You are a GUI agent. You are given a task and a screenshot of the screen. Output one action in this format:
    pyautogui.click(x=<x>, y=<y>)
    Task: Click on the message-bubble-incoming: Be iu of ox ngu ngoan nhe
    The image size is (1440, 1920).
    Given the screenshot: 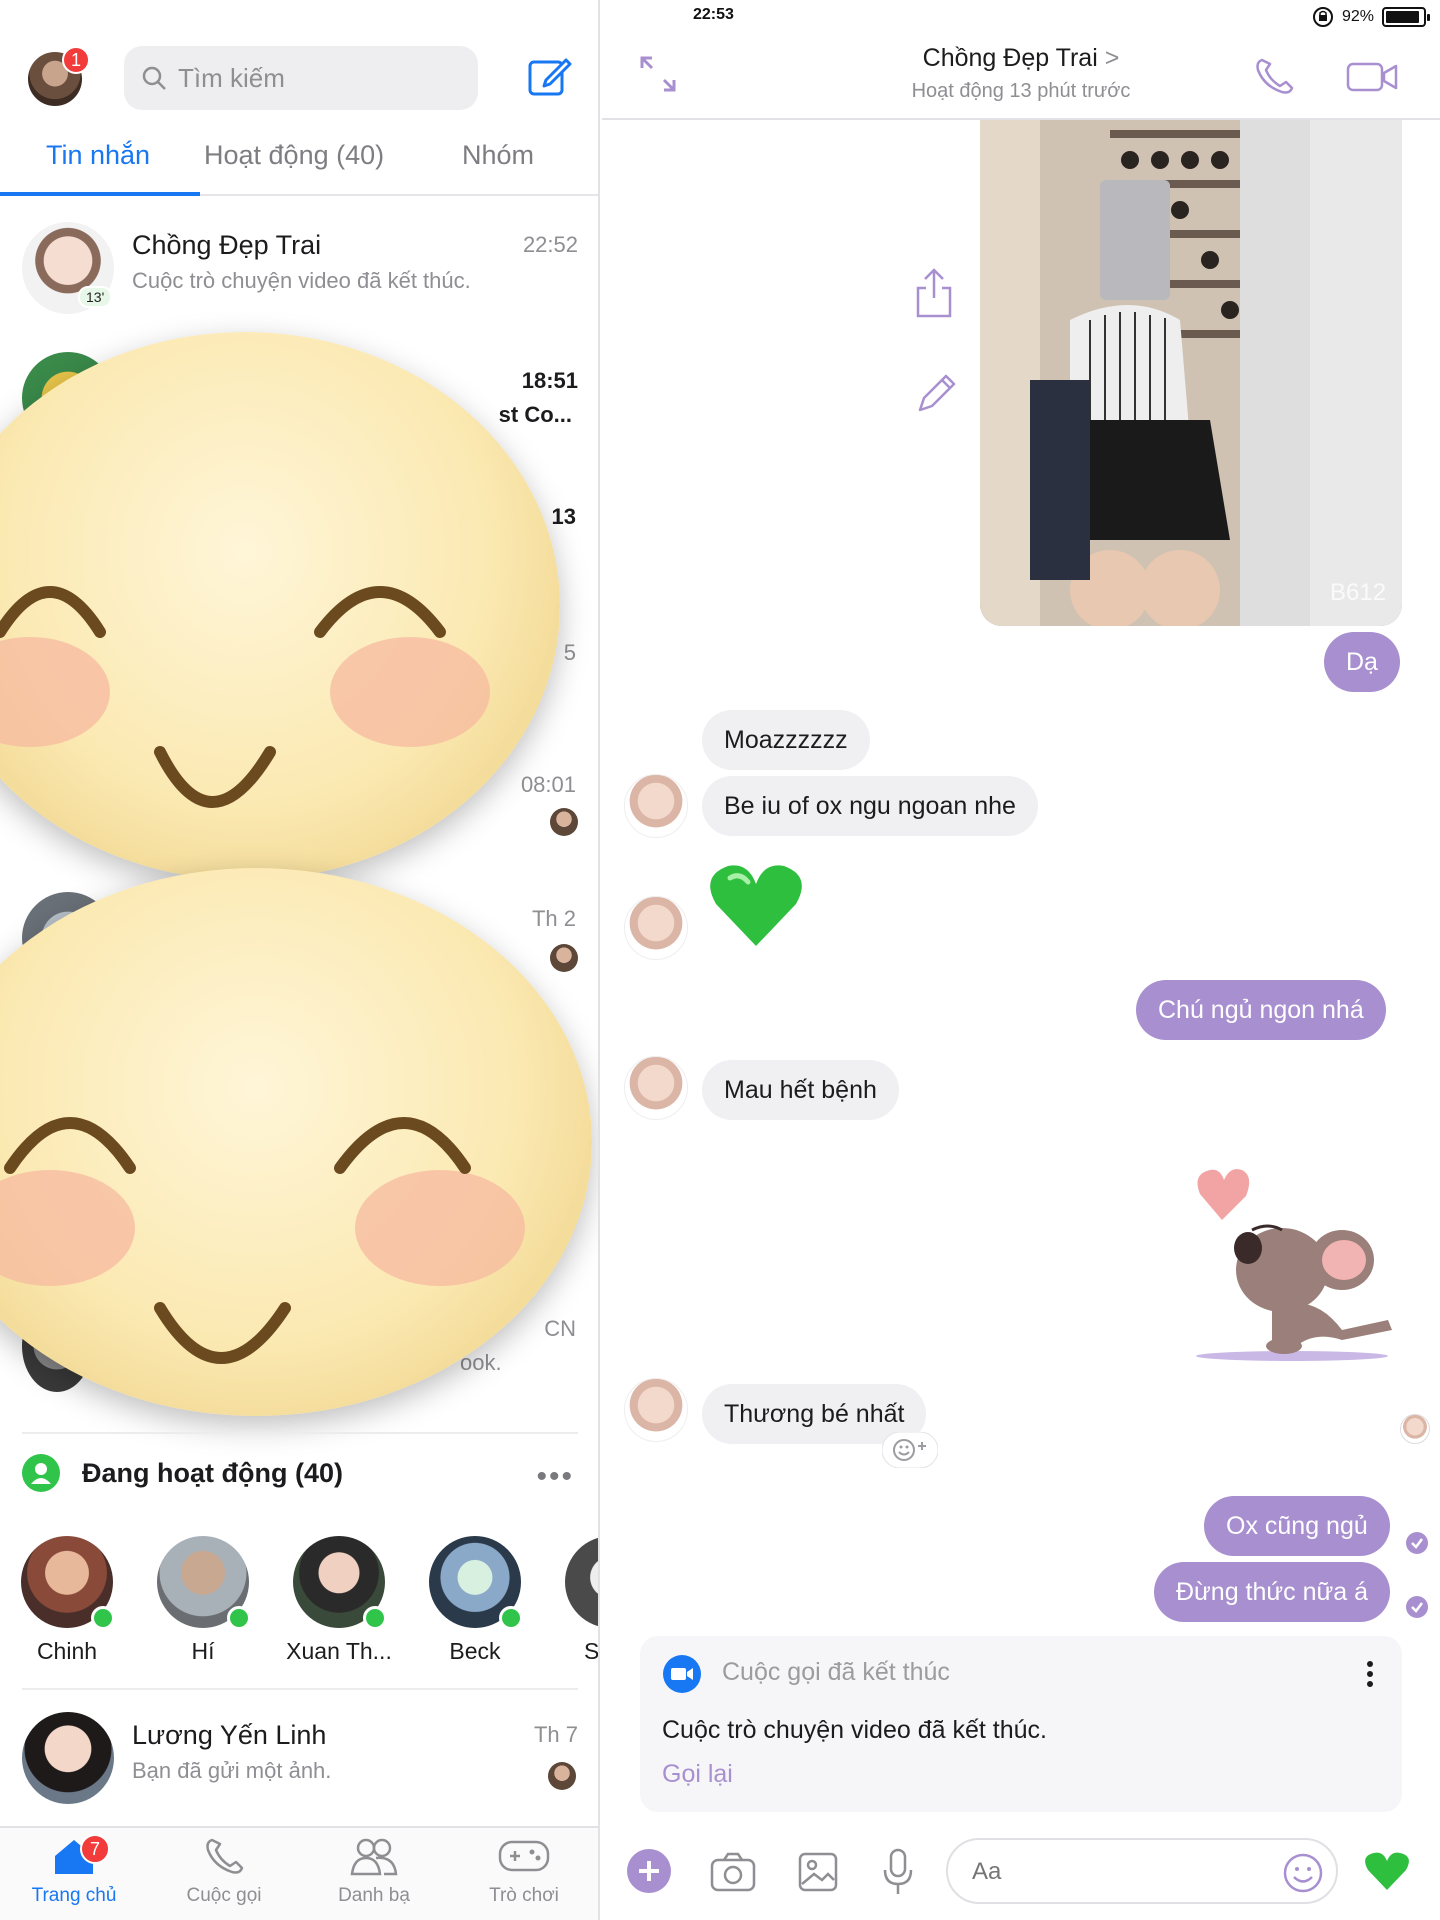 What is the action you would take?
    pyautogui.click(x=870, y=806)
    